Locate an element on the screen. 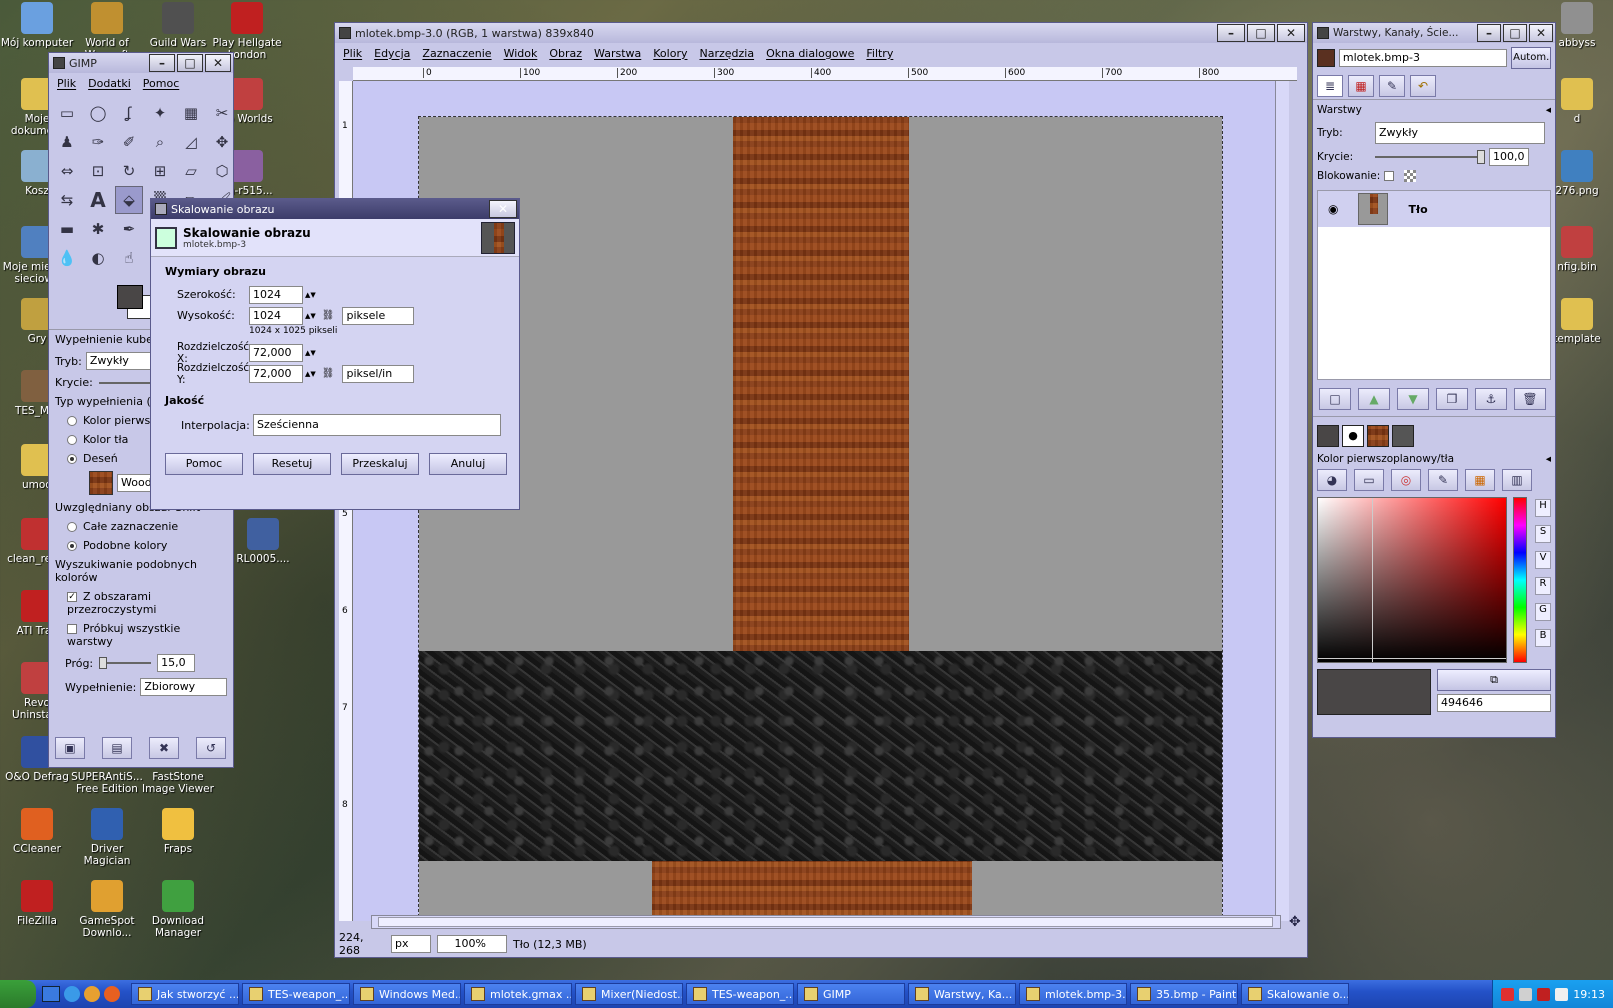  quicklaunch-ie-icon is located at coordinates (72, 994).